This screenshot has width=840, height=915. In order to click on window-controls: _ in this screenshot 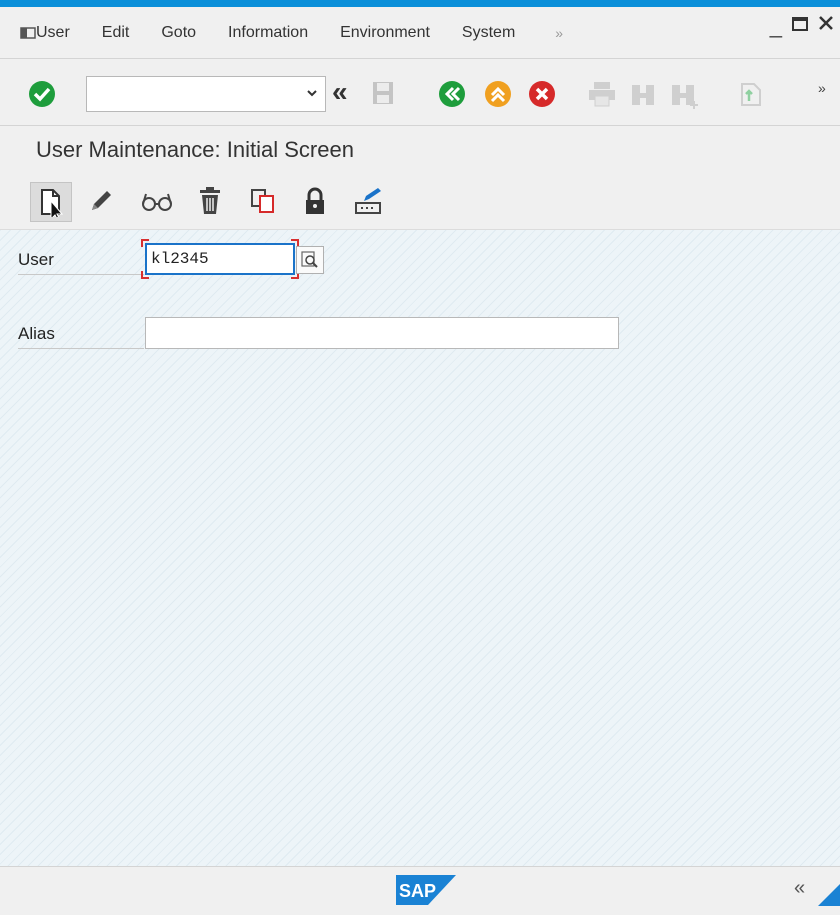, I will do `click(802, 25)`.